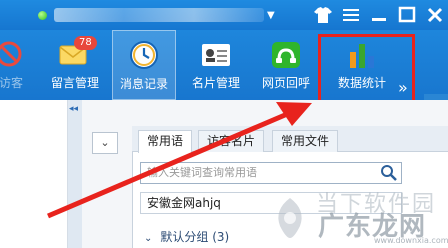 This screenshot has height=248, width=448. What do you see at coordinates (285, 83) in the screenshot?
I see `toolbar-item-label: 网页回呼` at bounding box center [285, 83].